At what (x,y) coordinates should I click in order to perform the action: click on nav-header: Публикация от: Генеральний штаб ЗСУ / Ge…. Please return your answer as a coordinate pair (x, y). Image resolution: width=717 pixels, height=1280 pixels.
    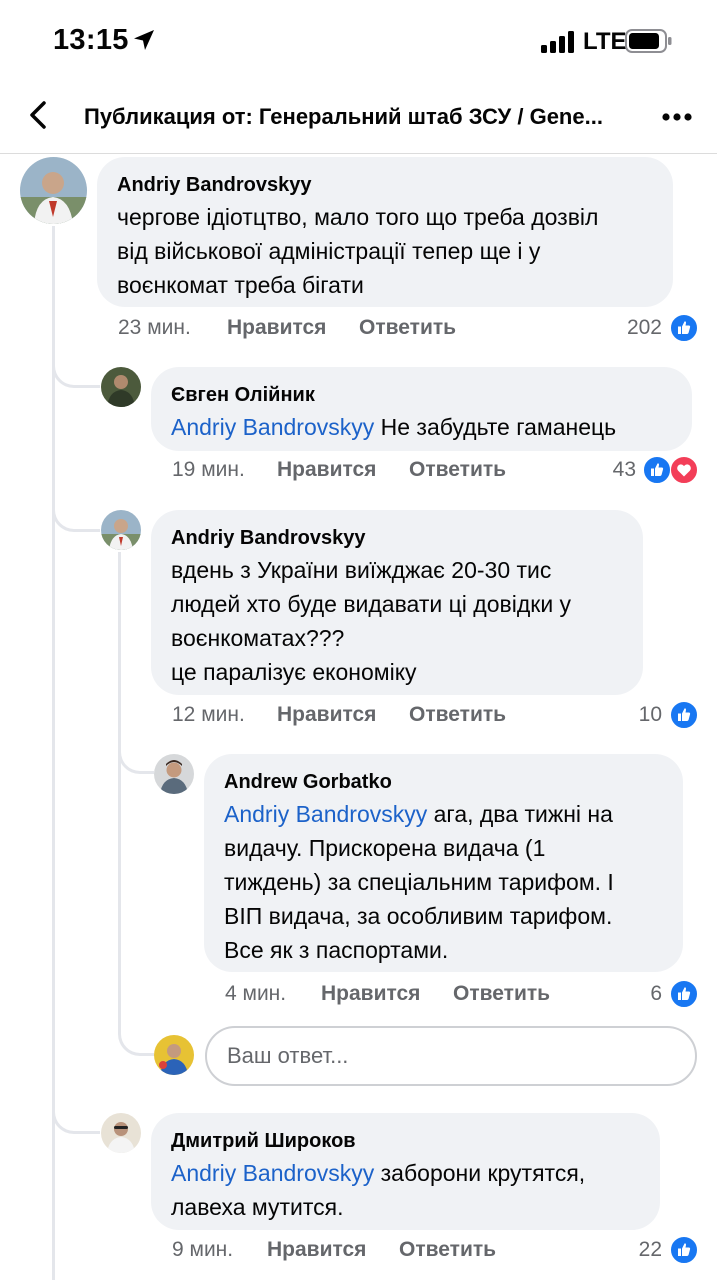
    Looking at the image, I should click on (358, 117).